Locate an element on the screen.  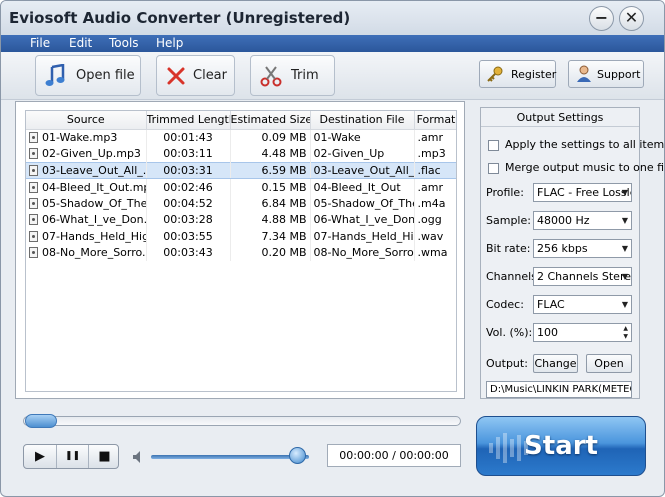
menu-edit: Edit is located at coordinates (80, 43).